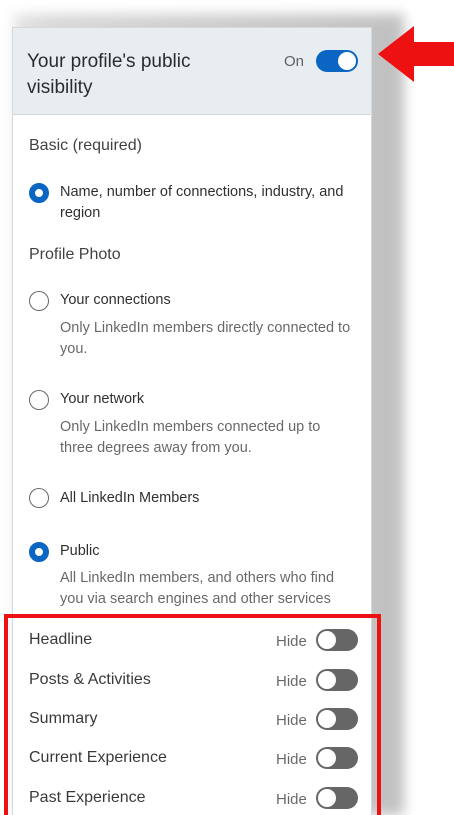 Image resolution: width=454 pixels, height=815 pixels. What do you see at coordinates (291, 799) in the screenshot?
I see `past-experience-hide-label: Hide` at bounding box center [291, 799].